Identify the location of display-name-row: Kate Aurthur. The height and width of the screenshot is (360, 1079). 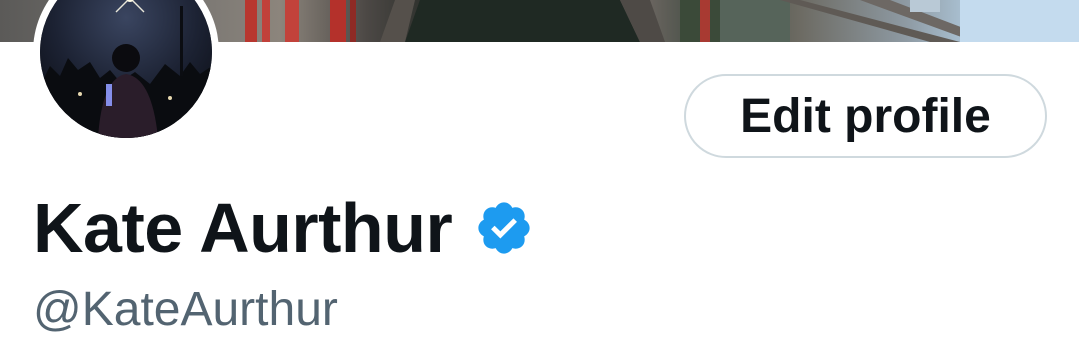
(283, 228).